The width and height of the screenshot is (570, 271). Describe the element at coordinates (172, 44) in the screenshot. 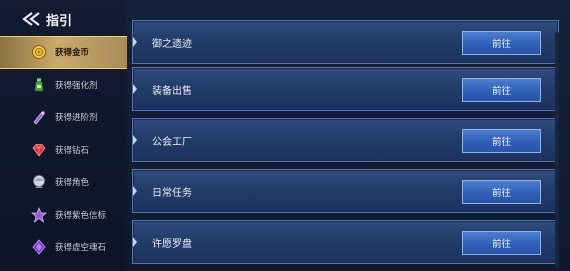

I see `card-title: 御之遗迹` at that location.